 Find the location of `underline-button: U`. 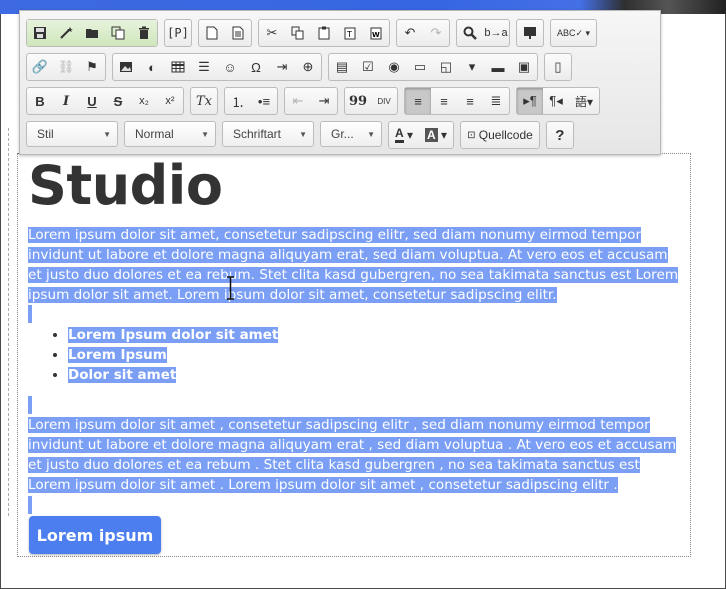

underline-button: U is located at coordinates (92, 101).